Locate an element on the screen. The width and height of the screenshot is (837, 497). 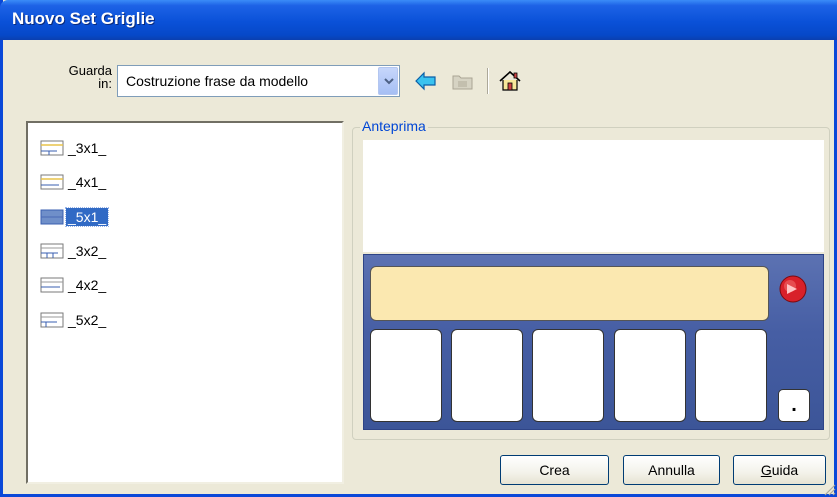
list-item: _4x2_ is located at coordinates (140, 285).